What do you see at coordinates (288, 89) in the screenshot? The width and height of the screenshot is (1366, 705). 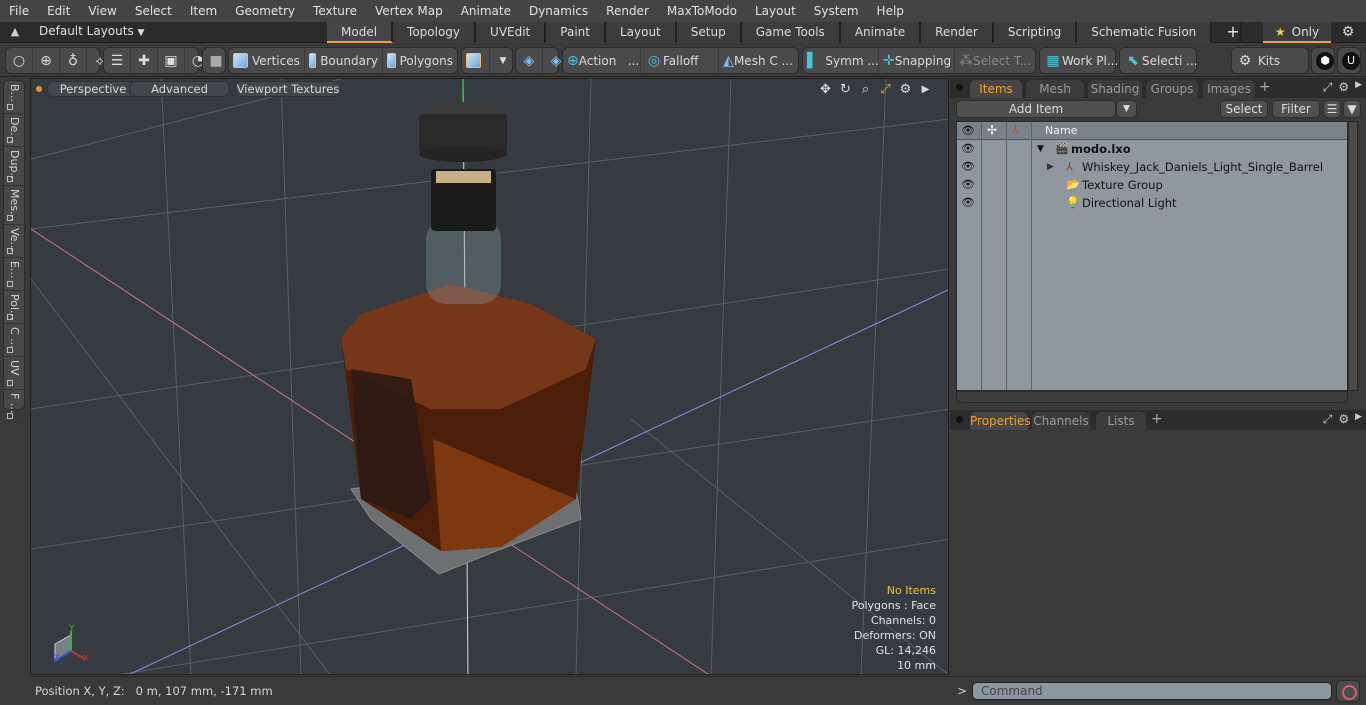 I see `viewport-textures-button: Viewport Textures` at bounding box center [288, 89].